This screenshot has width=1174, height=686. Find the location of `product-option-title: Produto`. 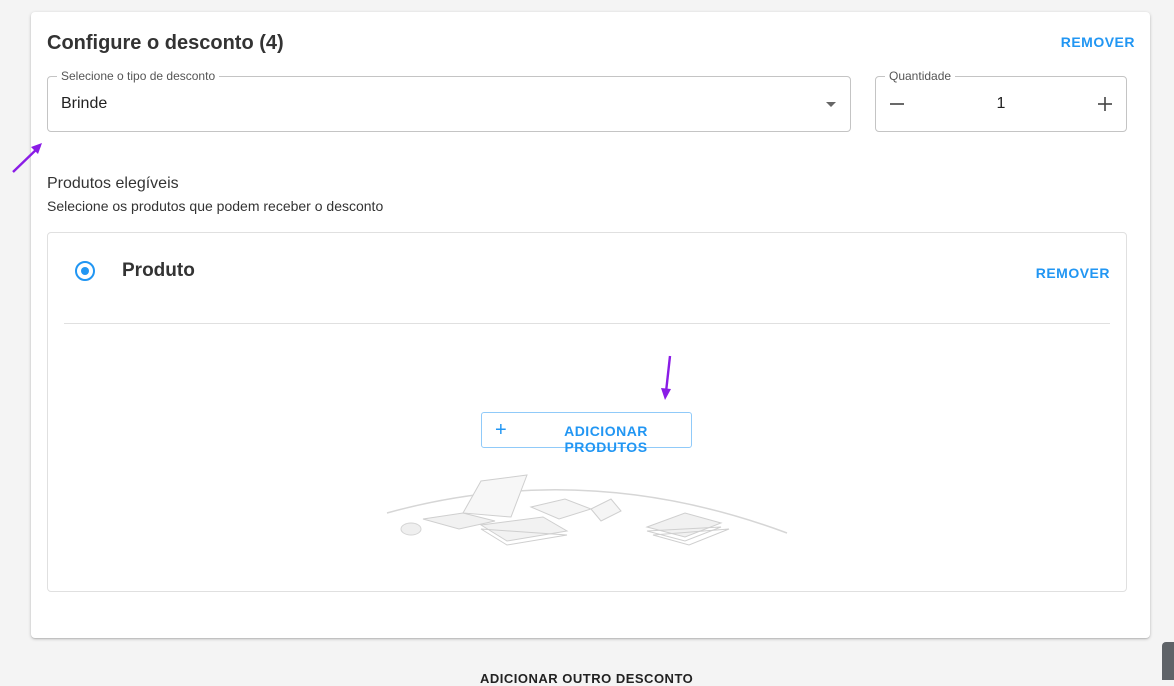

product-option-title: Produto is located at coordinates (158, 270).